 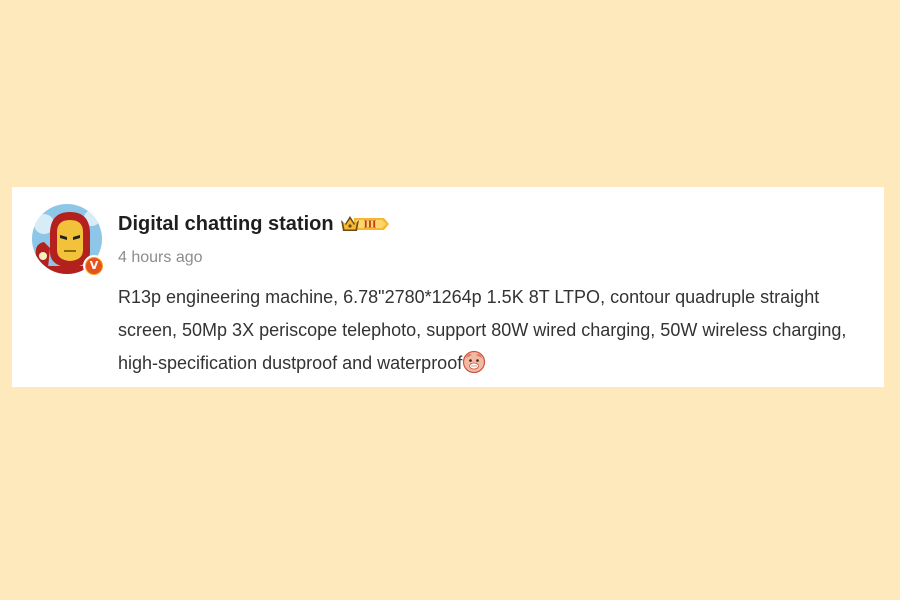 I want to click on verified-mark: V, so click(x=94, y=266).